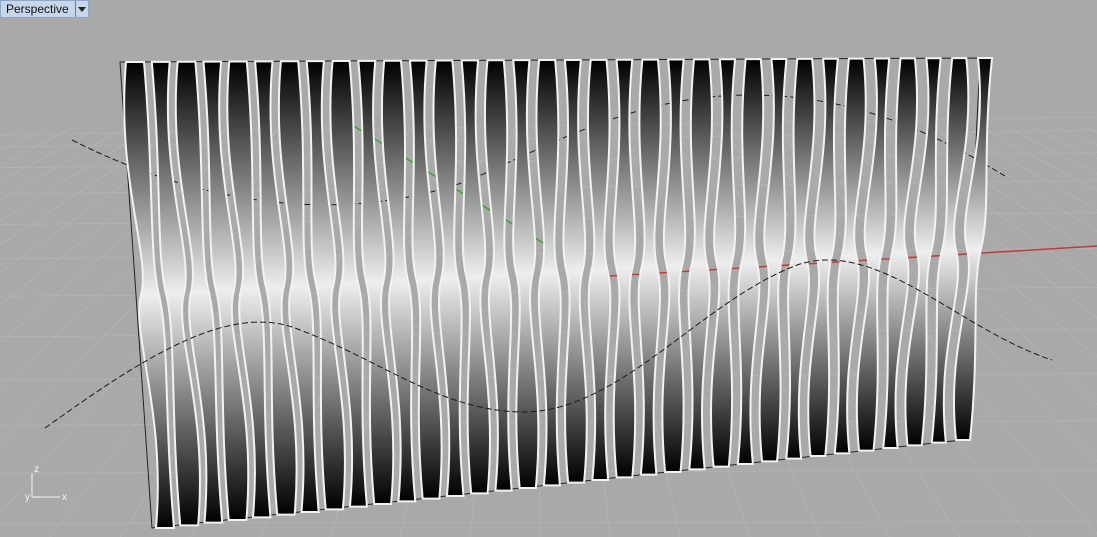  What do you see at coordinates (36, 469) in the screenshot?
I see `axis-widget-z-label: z` at bounding box center [36, 469].